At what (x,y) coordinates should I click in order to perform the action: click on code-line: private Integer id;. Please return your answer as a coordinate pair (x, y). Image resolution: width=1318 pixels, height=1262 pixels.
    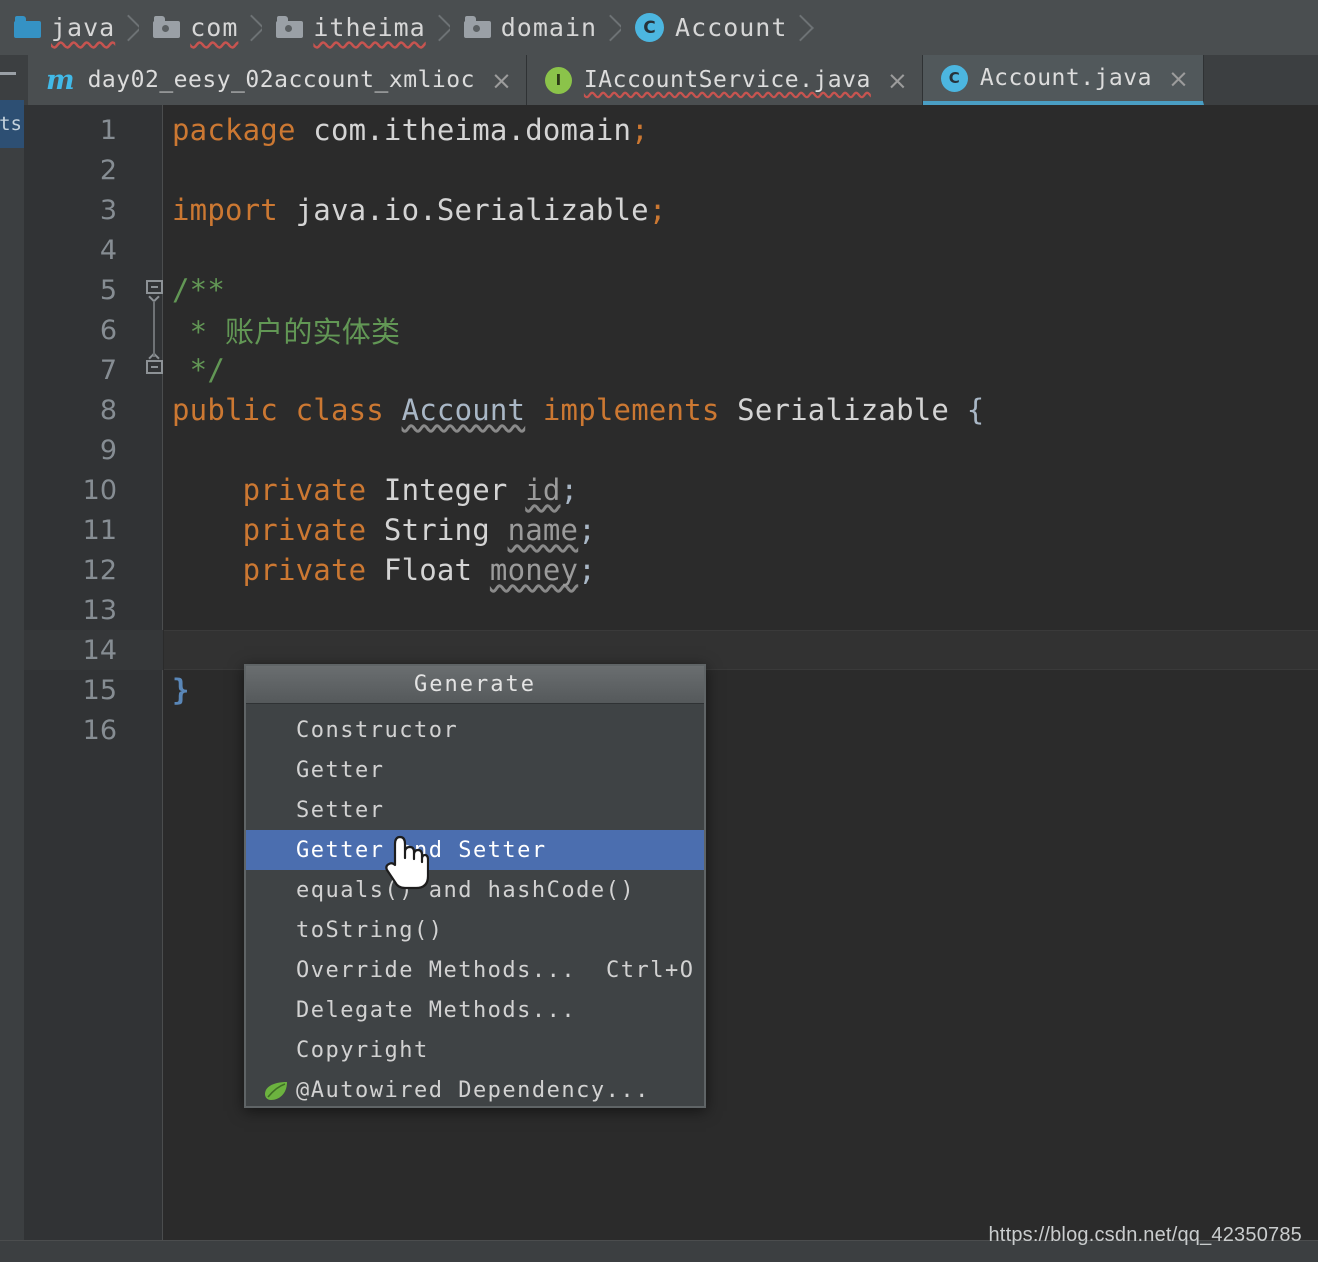
    Looking at the image, I should click on (741, 490).